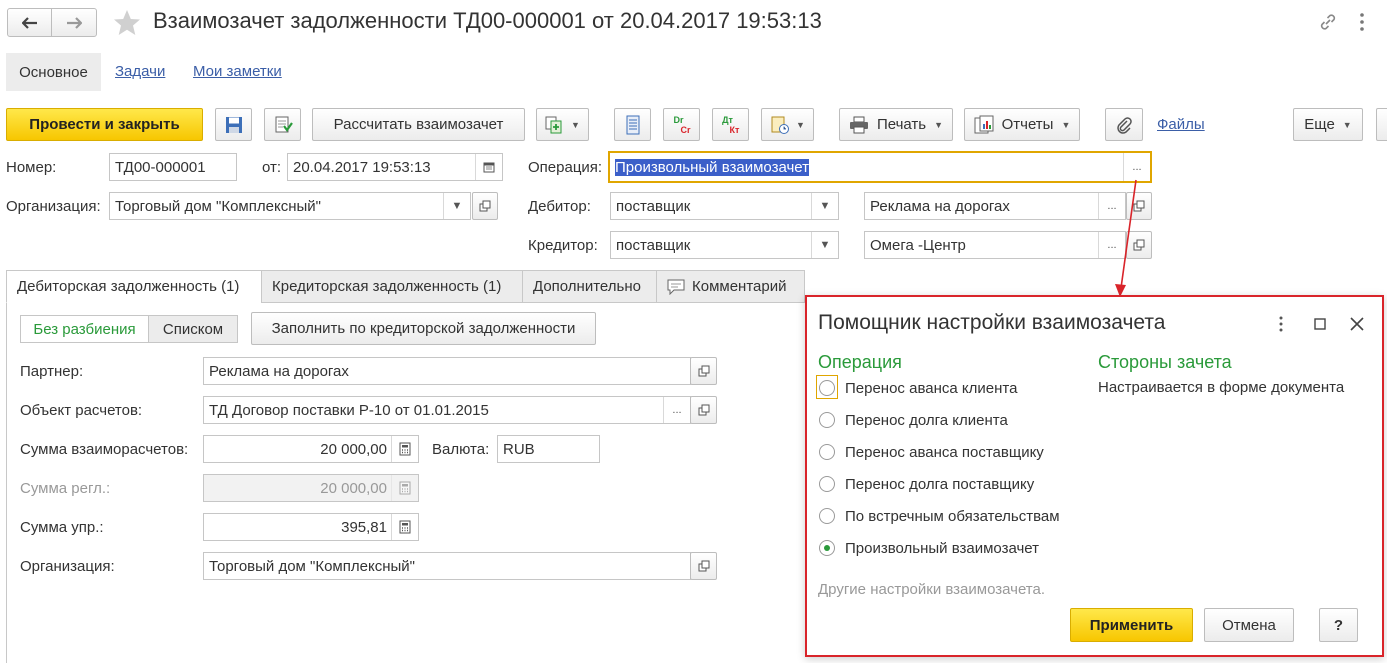  Describe the element at coordinates (349, 410) in the screenshot. I see `settlement-object-value: ТД Договор поставки Р-10 от 01.01.2015` at that location.